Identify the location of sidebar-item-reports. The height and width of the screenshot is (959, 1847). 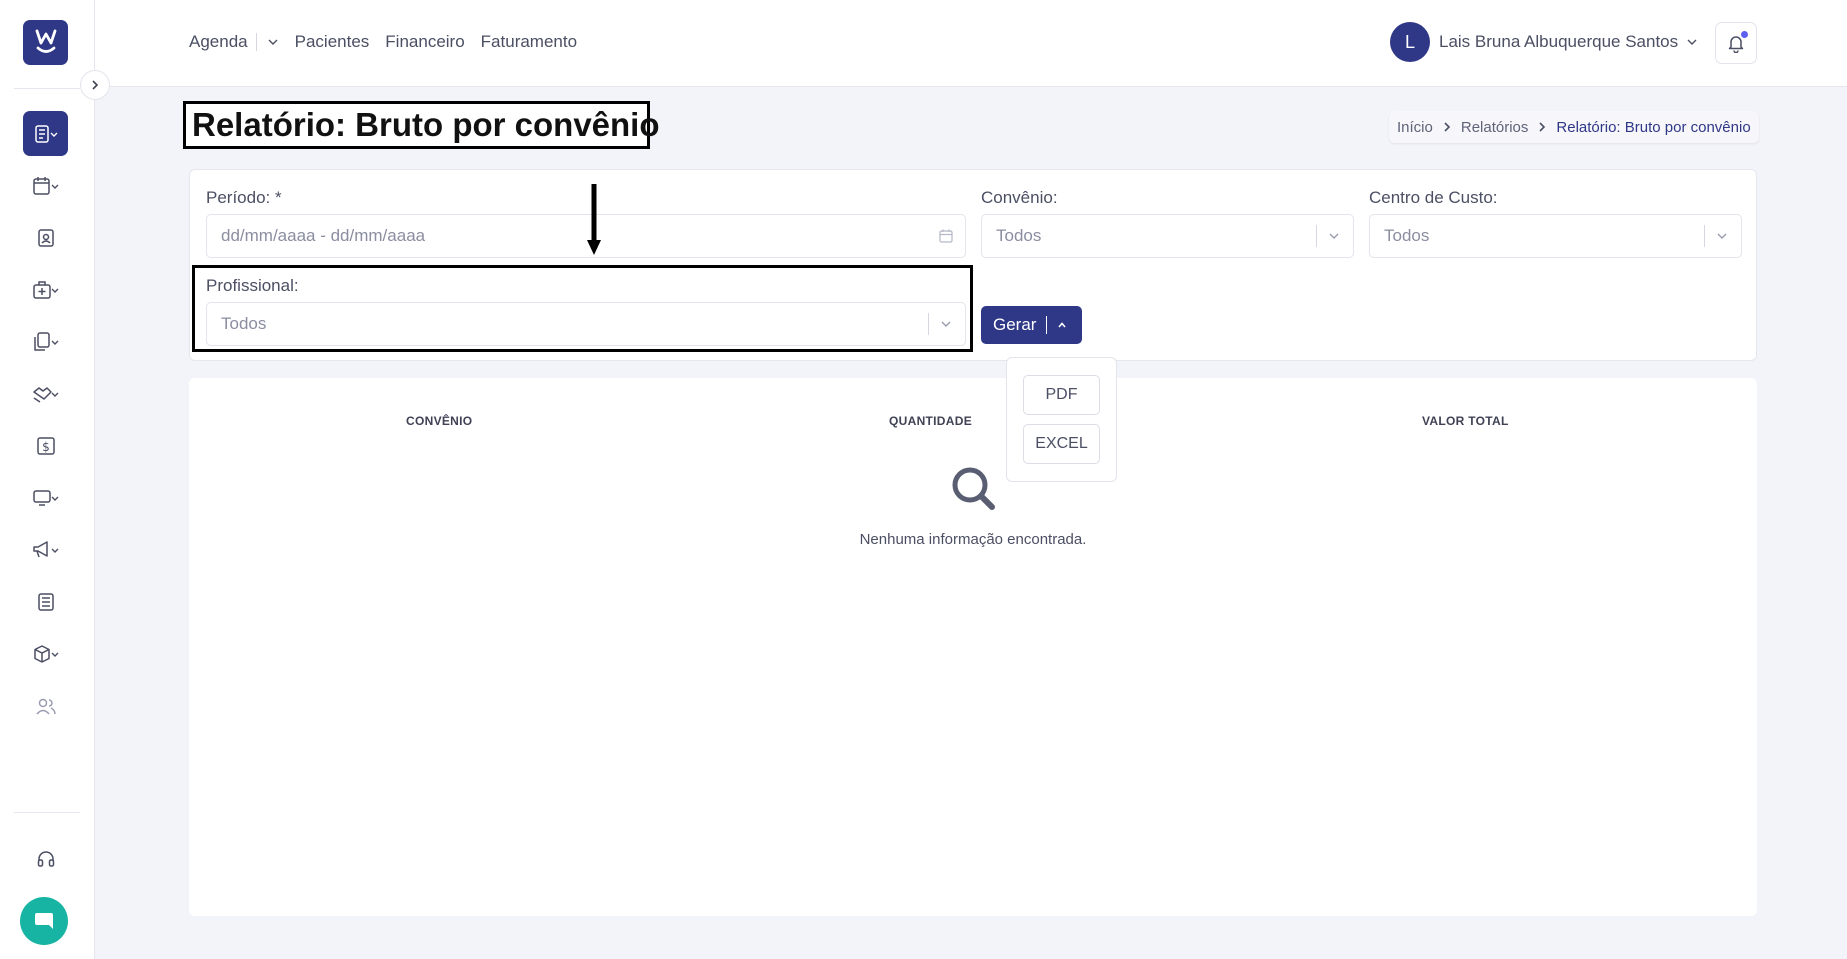
(45, 133).